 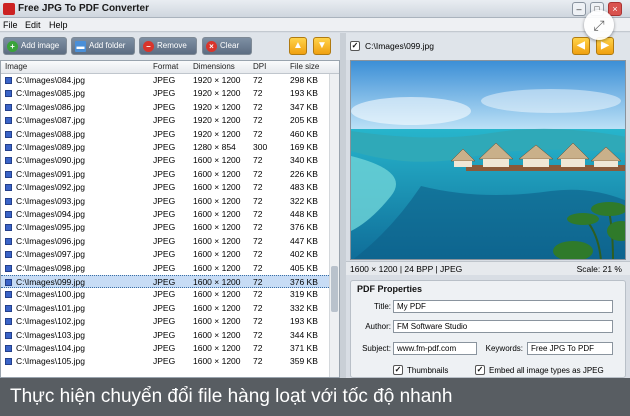 I want to click on table-row: C:\Images\104.jpg JPEG 1600 × 1200 72 371 KB, so click(x=165, y=348).